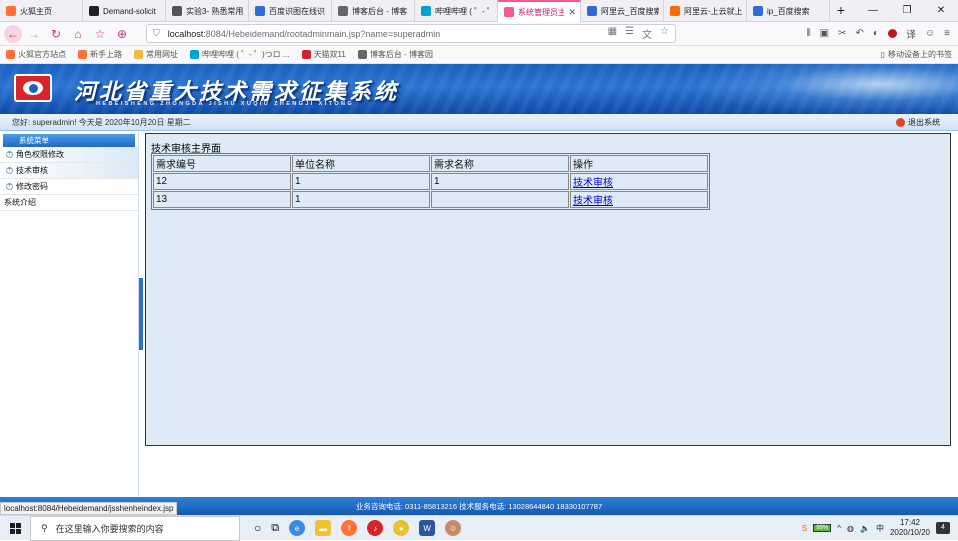 The width and height of the screenshot is (958, 541). What do you see at coordinates (664, 33) in the screenshot?
I see `favorite-icon: ☆` at bounding box center [664, 33].